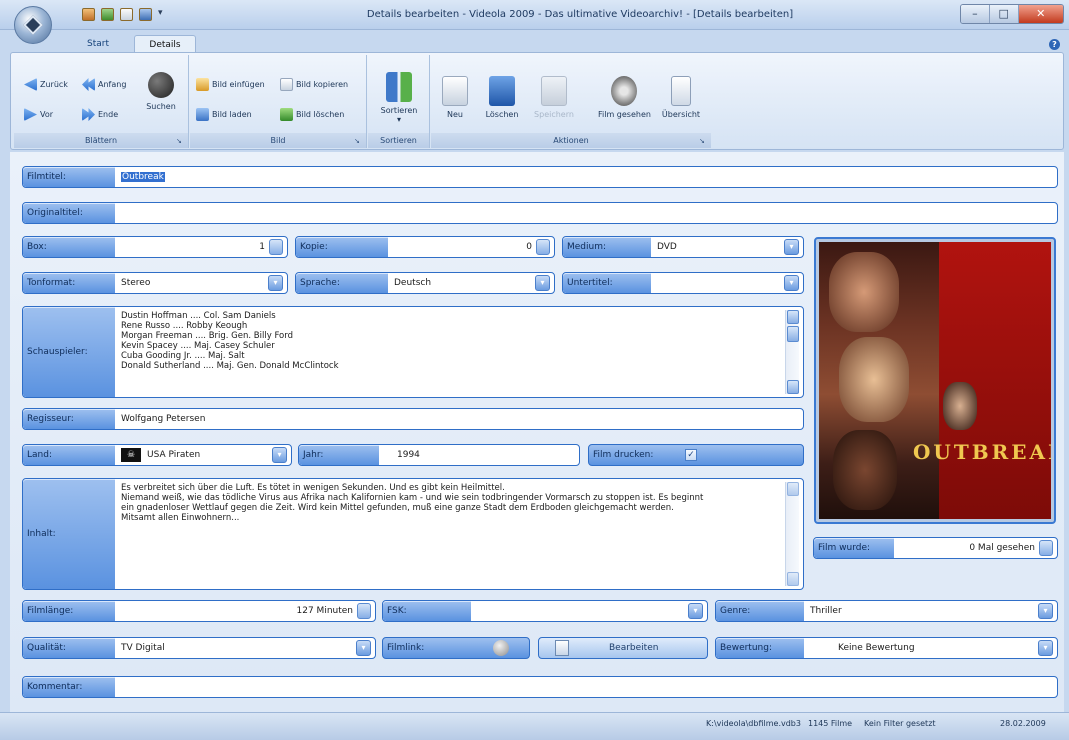  I want to click on tab-start: Start, so click(98, 44).